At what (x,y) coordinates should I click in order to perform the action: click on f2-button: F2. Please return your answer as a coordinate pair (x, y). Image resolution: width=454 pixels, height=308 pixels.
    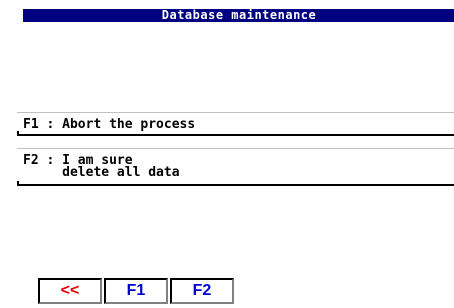
    Looking at the image, I should click on (202, 291).